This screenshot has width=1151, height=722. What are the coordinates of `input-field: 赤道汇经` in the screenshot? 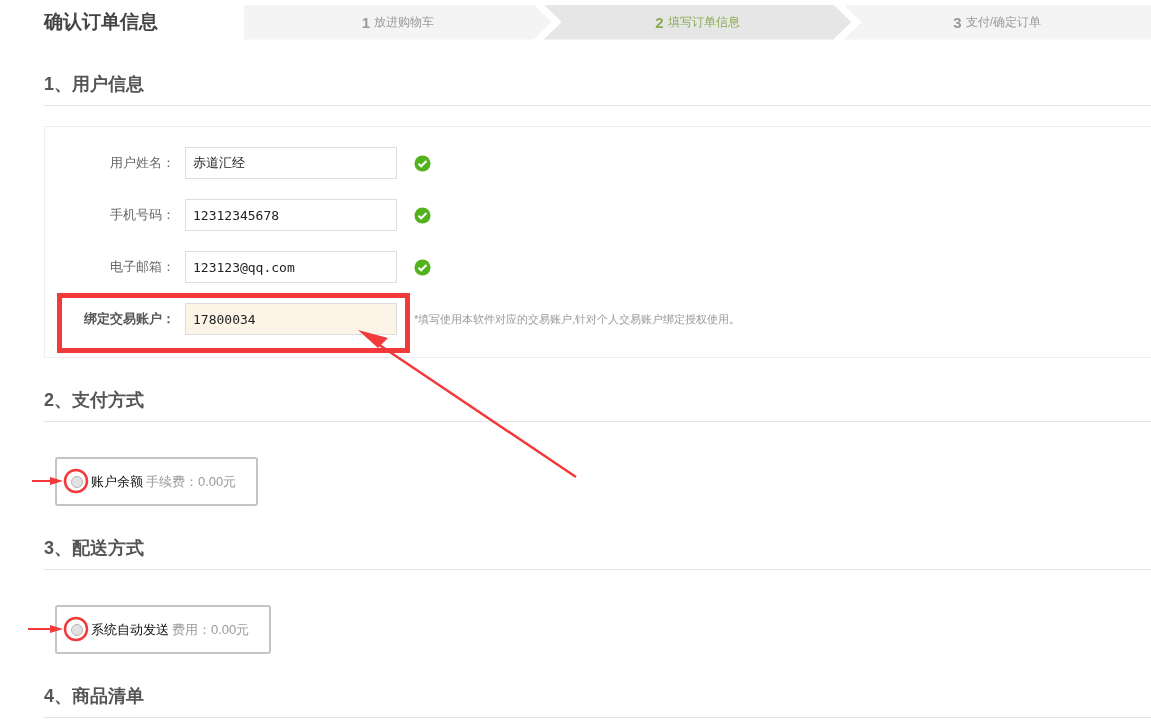 It's located at (291, 163).